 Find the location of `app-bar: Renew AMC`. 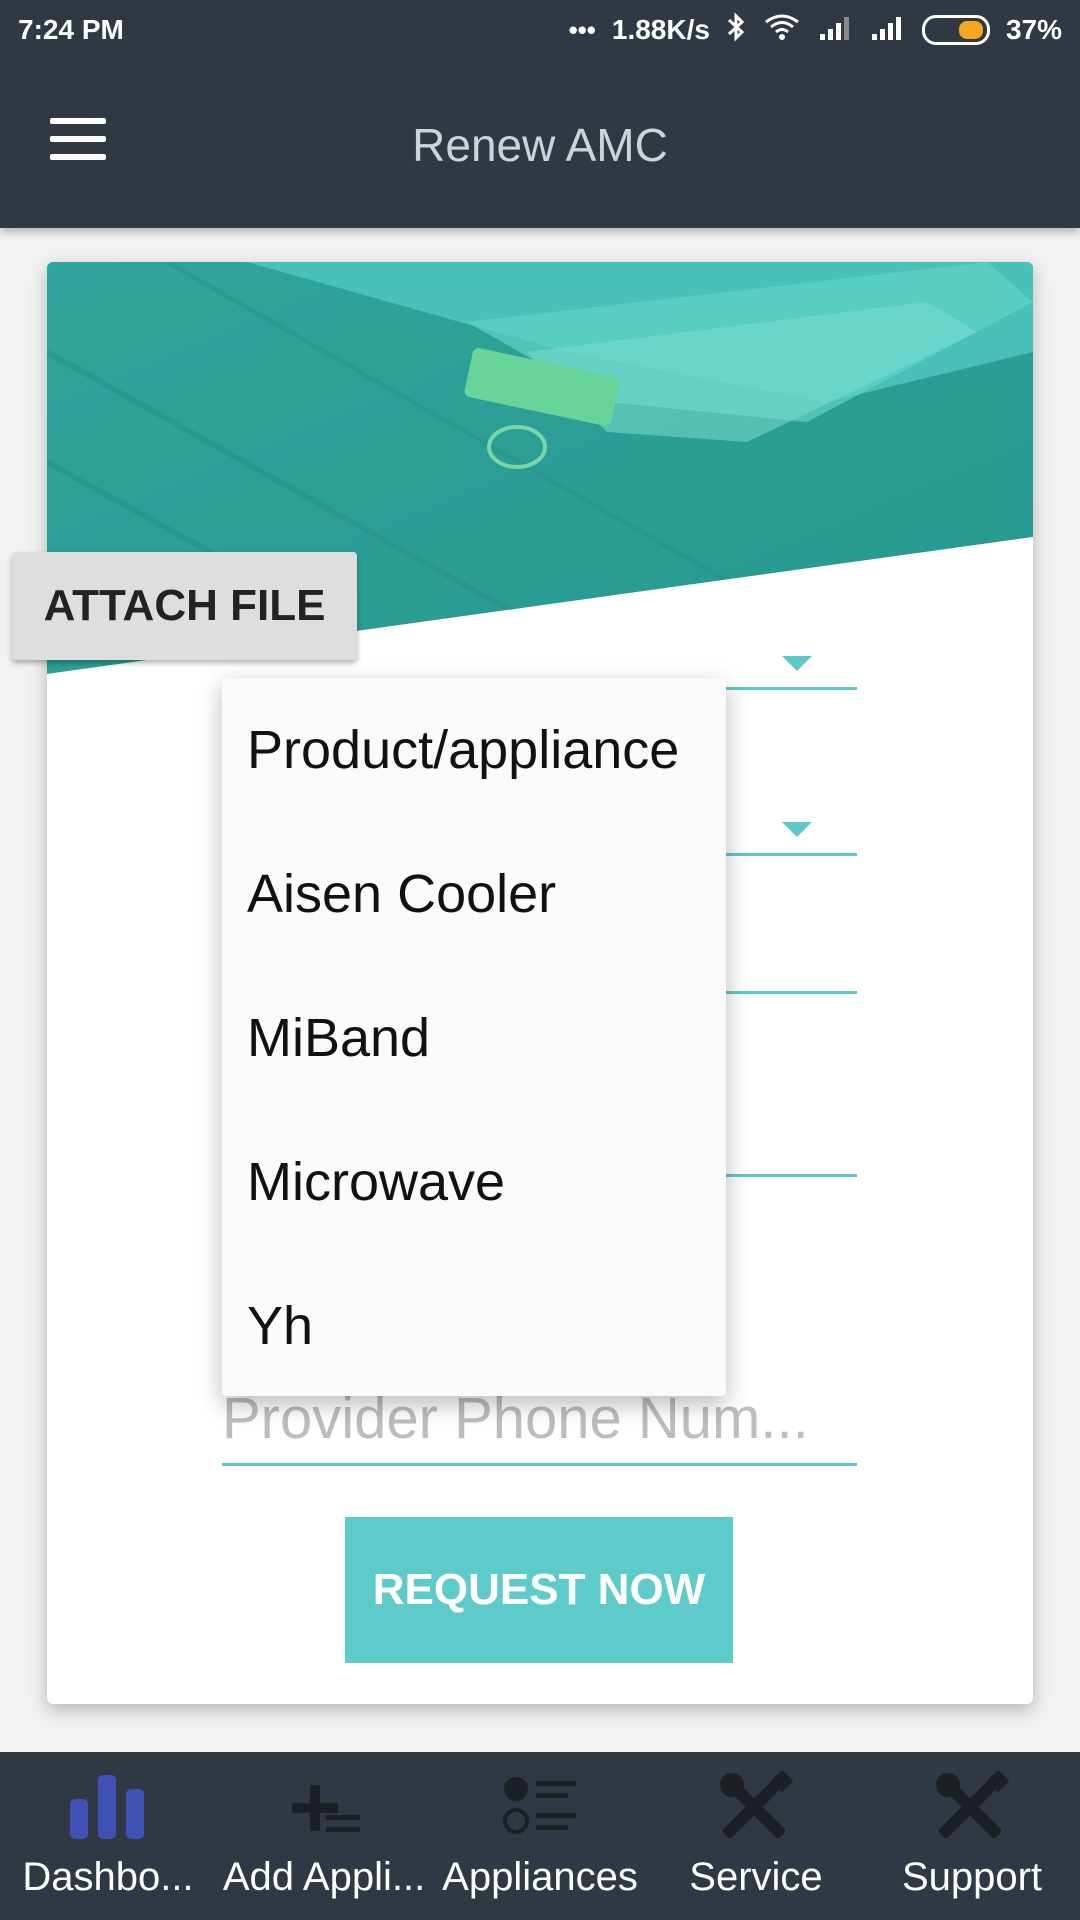

app-bar: Renew AMC is located at coordinates (540, 144).